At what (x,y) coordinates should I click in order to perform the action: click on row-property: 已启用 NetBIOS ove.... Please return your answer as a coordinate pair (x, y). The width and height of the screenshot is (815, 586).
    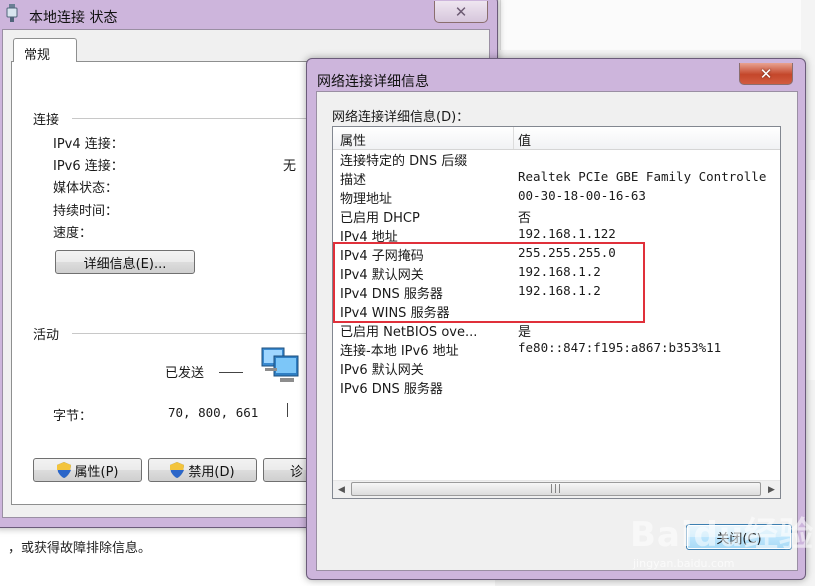
    Looking at the image, I should click on (409, 332).